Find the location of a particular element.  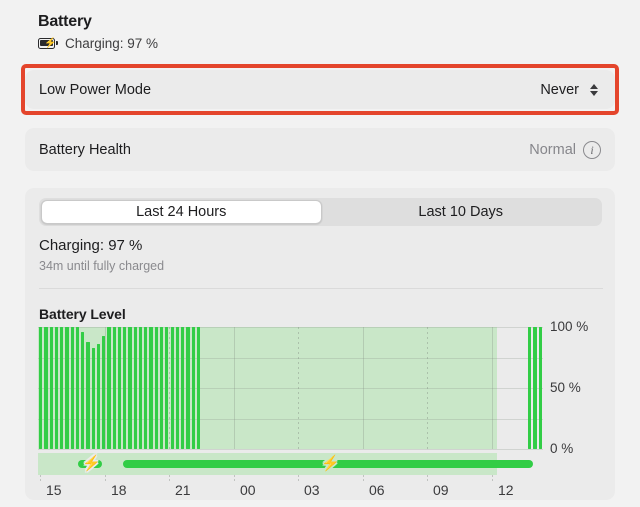

y-axis-label-100: 100 % is located at coordinates (569, 326).